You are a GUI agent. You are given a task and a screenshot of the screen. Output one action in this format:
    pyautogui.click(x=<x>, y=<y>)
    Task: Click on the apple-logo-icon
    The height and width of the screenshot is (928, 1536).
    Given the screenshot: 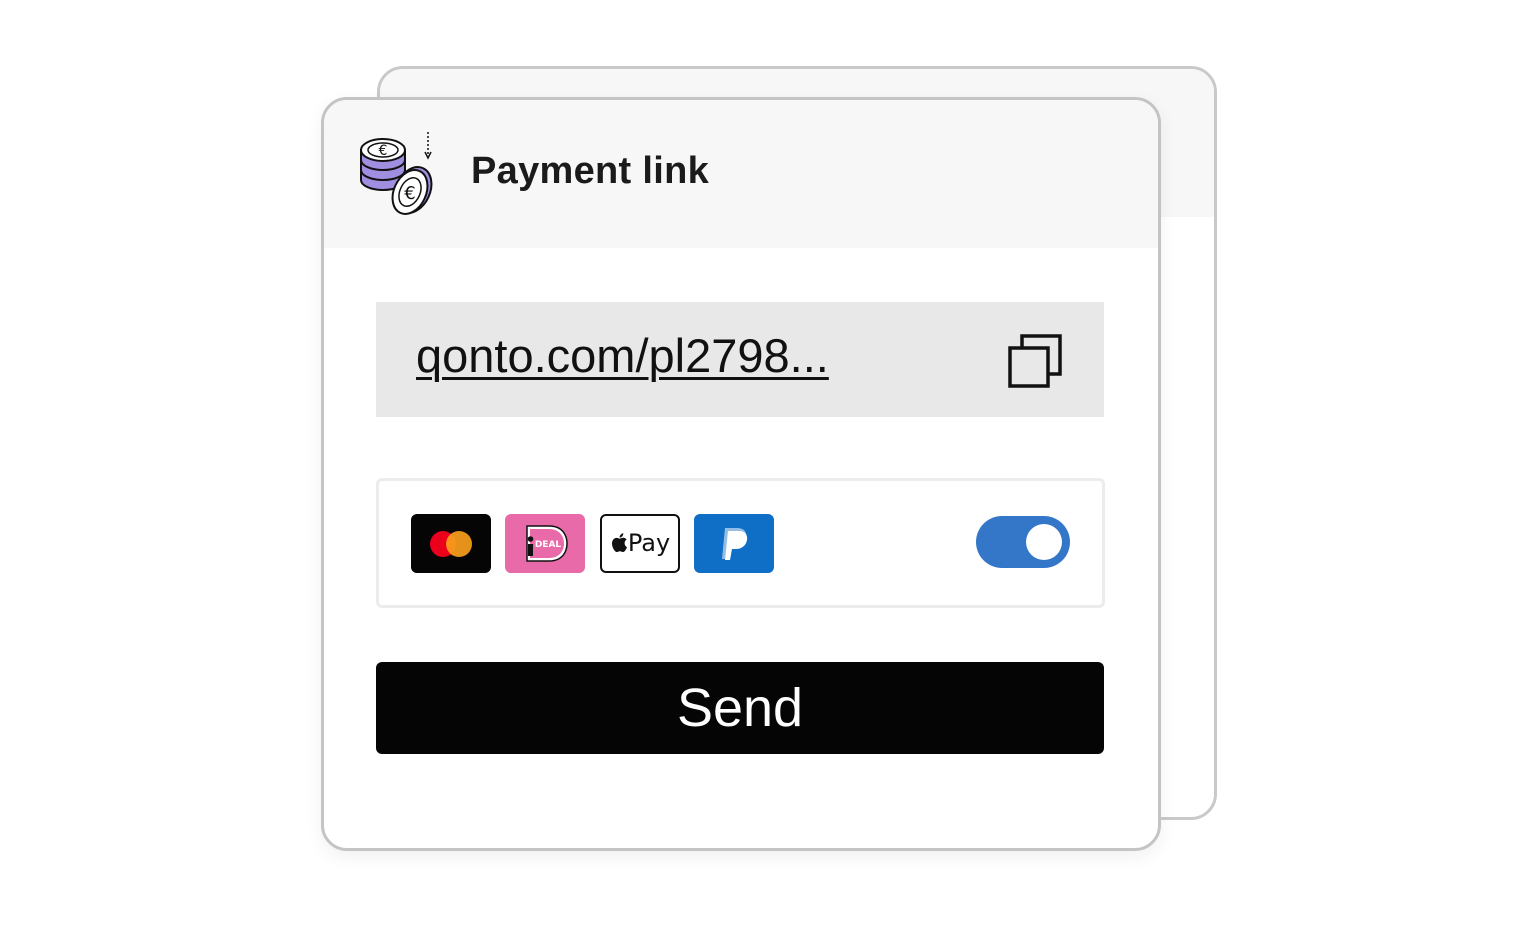 What is the action you would take?
    pyautogui.click(x=619, y=543)
    